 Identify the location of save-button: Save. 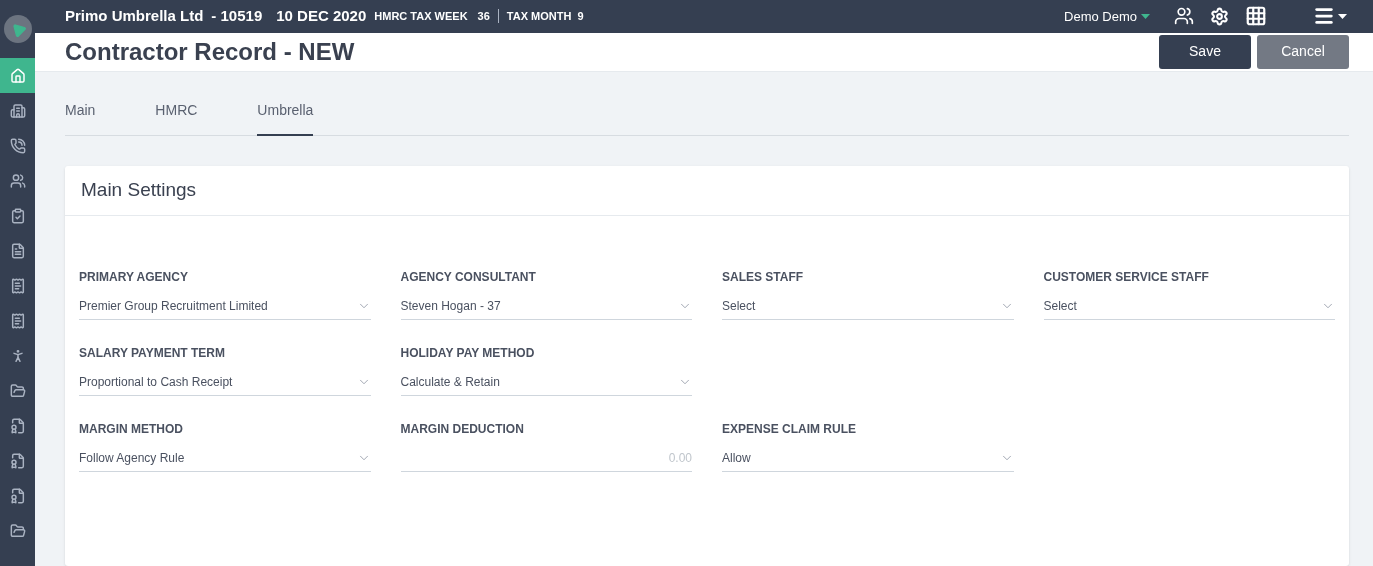
(1205, 51).